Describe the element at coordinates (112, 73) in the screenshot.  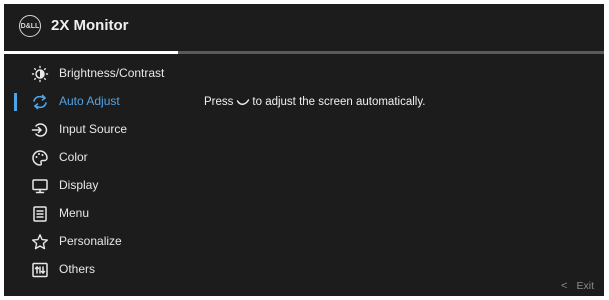
I see `menu-item-label: Brightness/Contrast` at that location.